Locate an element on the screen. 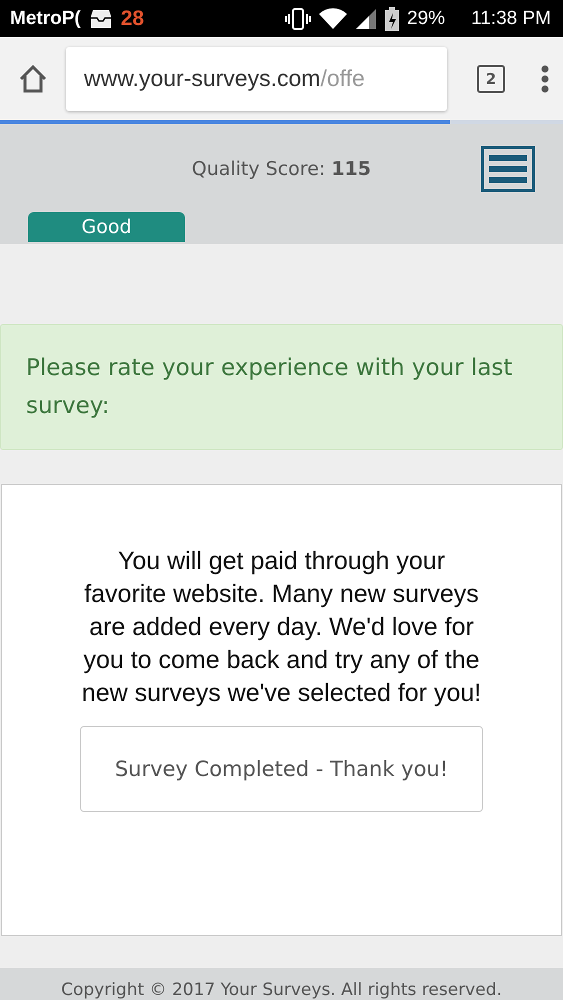 The width and height of the screenshot is (563, 1000). quality-score: Quality Score: 115 is located at coordinates (281, 169).